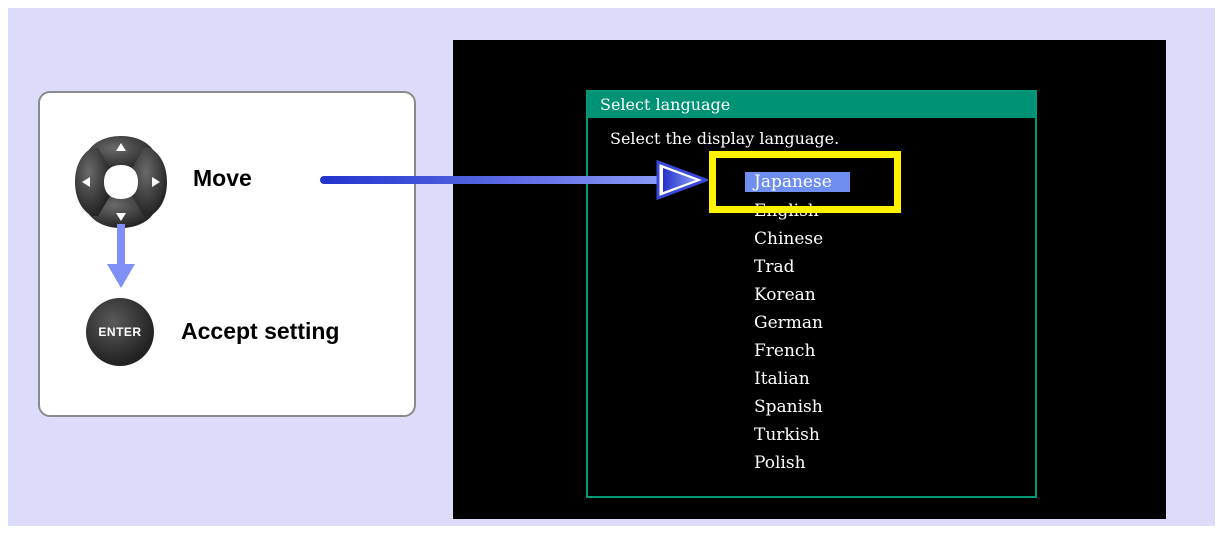 This screenshot has width=1223, height=535. Describe the element at coordinates (788, 407) in the screenshot. I see `language-option-spanish: Spanish` at that location.